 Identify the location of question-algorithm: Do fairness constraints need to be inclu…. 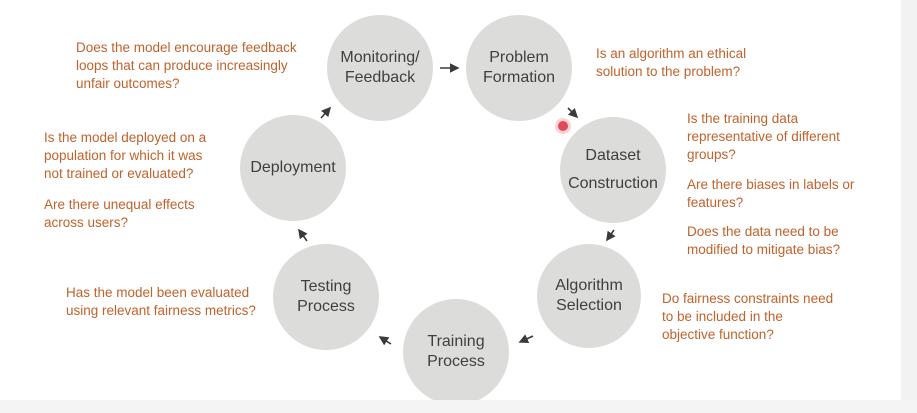
(748, 316).